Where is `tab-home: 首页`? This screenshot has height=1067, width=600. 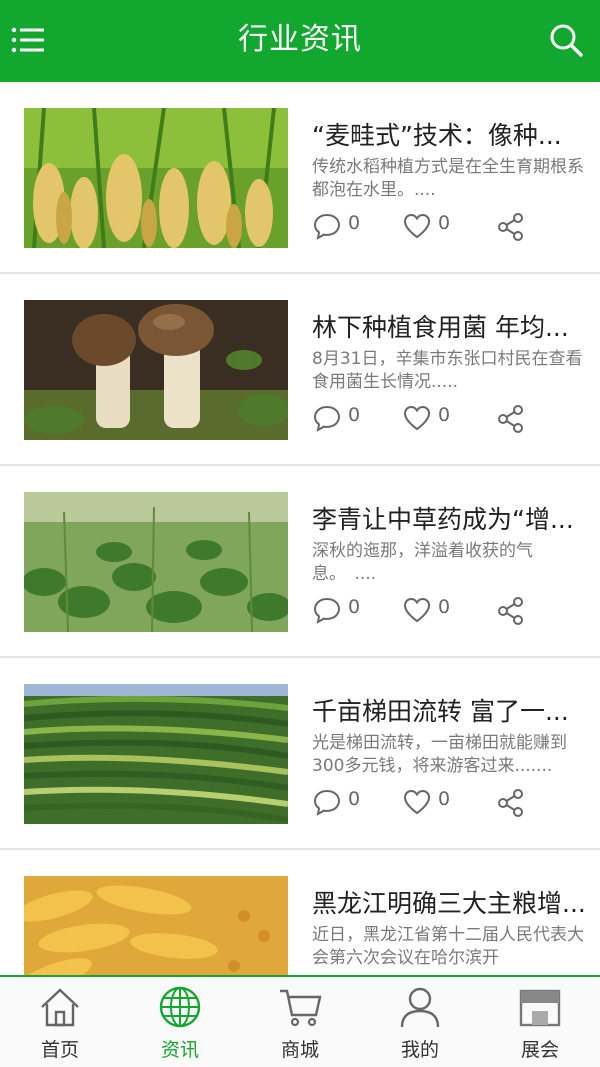 tab-home: 首页 is located at coordinates (60, 1022).